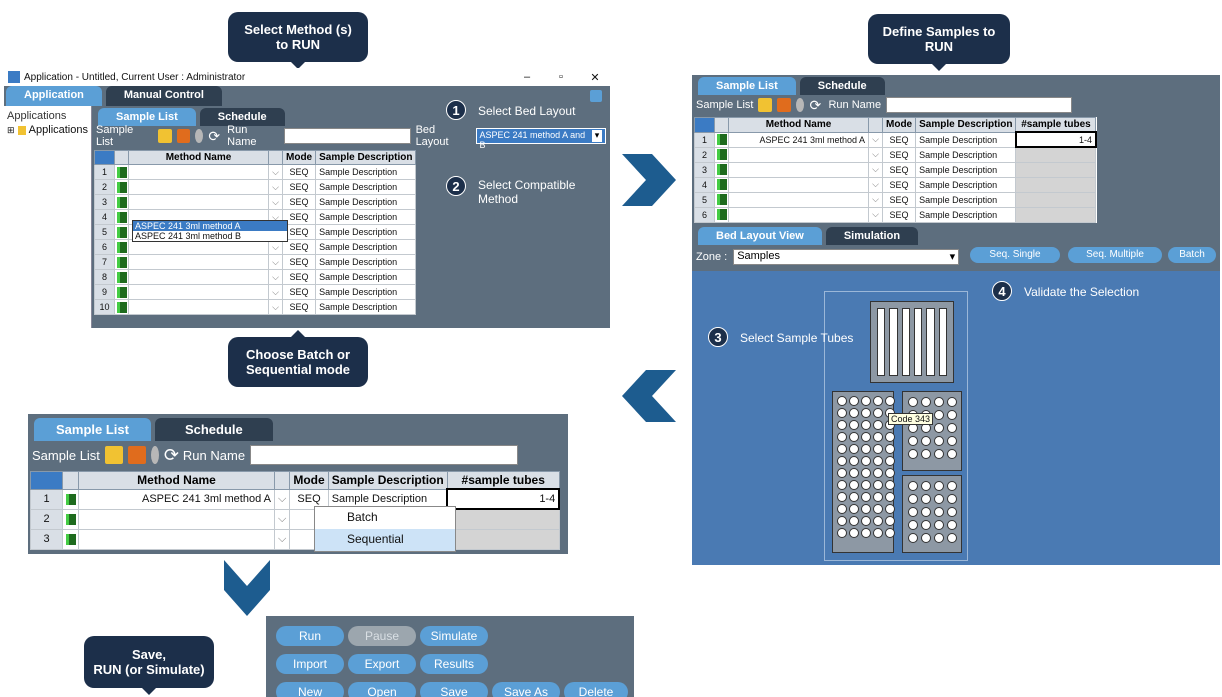  Describe the element at coordinates (816, 105) in the screenshot. I see `refresh-icon: ⟳` at that location.